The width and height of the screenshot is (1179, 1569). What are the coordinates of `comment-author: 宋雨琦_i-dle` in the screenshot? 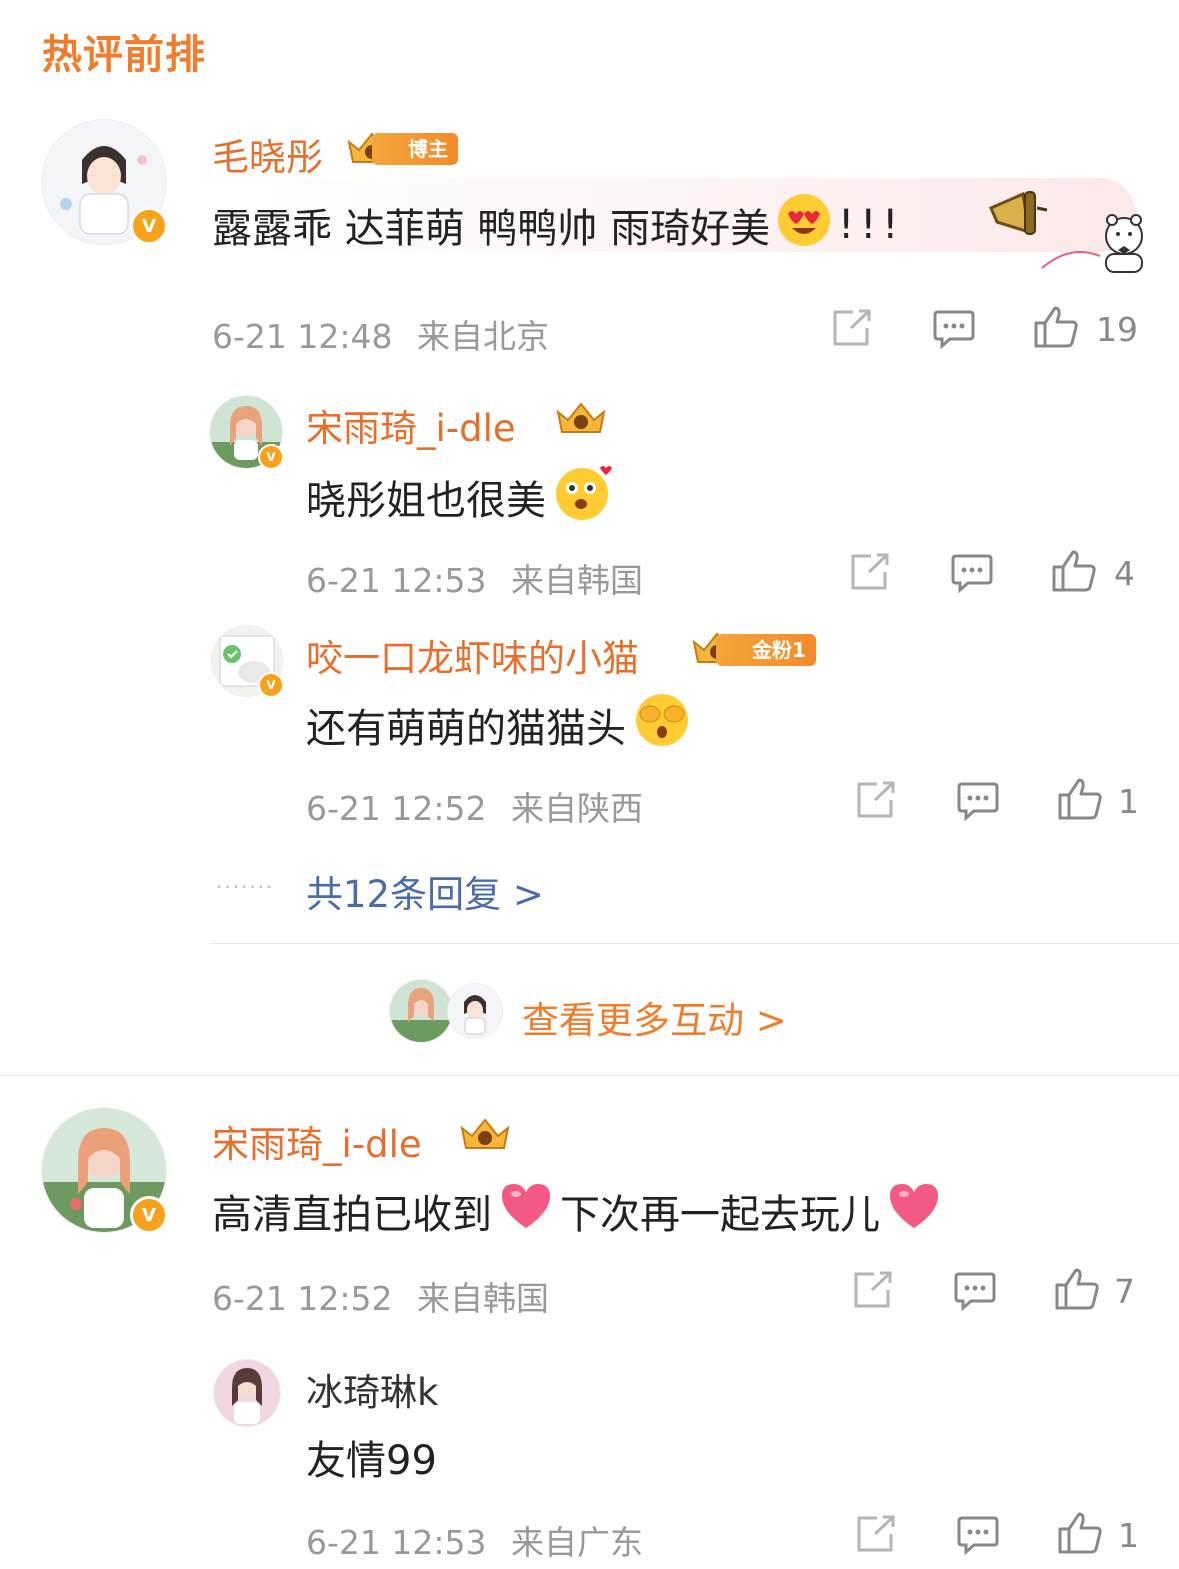 It's located at (317, 1141).